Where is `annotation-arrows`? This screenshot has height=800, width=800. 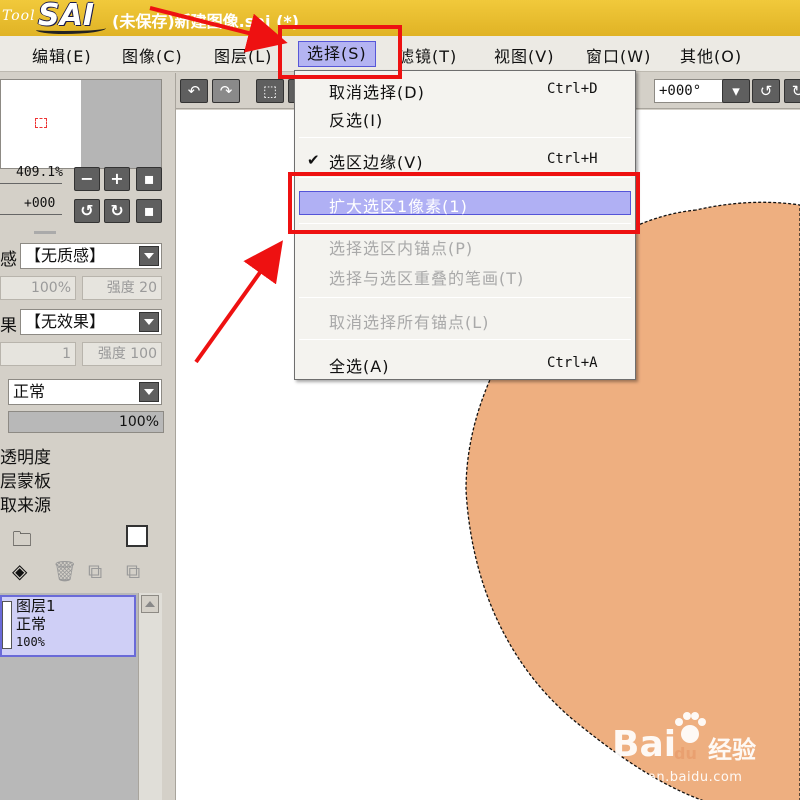
annotation-arrows is located at coordinates (218, 185).